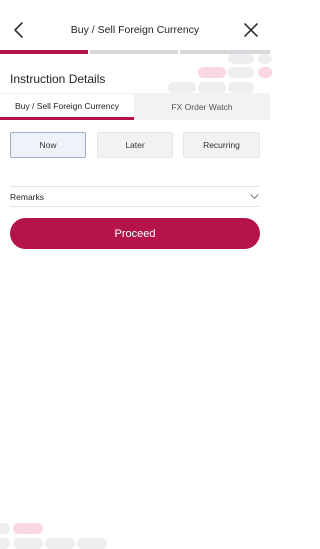  I want to click on app-header: Buy / Sell Foreign Currency, so click(135, 26).